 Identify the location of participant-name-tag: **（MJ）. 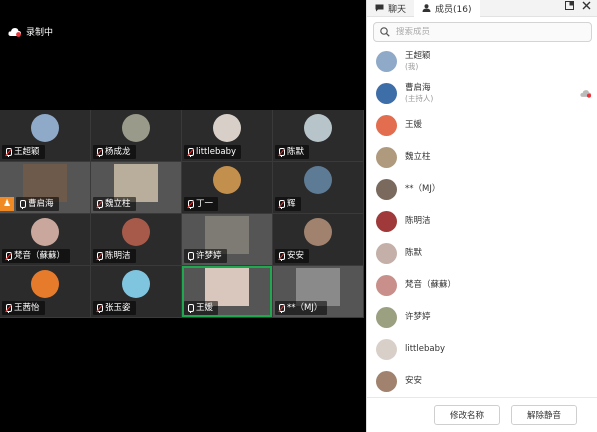
(301, 308).